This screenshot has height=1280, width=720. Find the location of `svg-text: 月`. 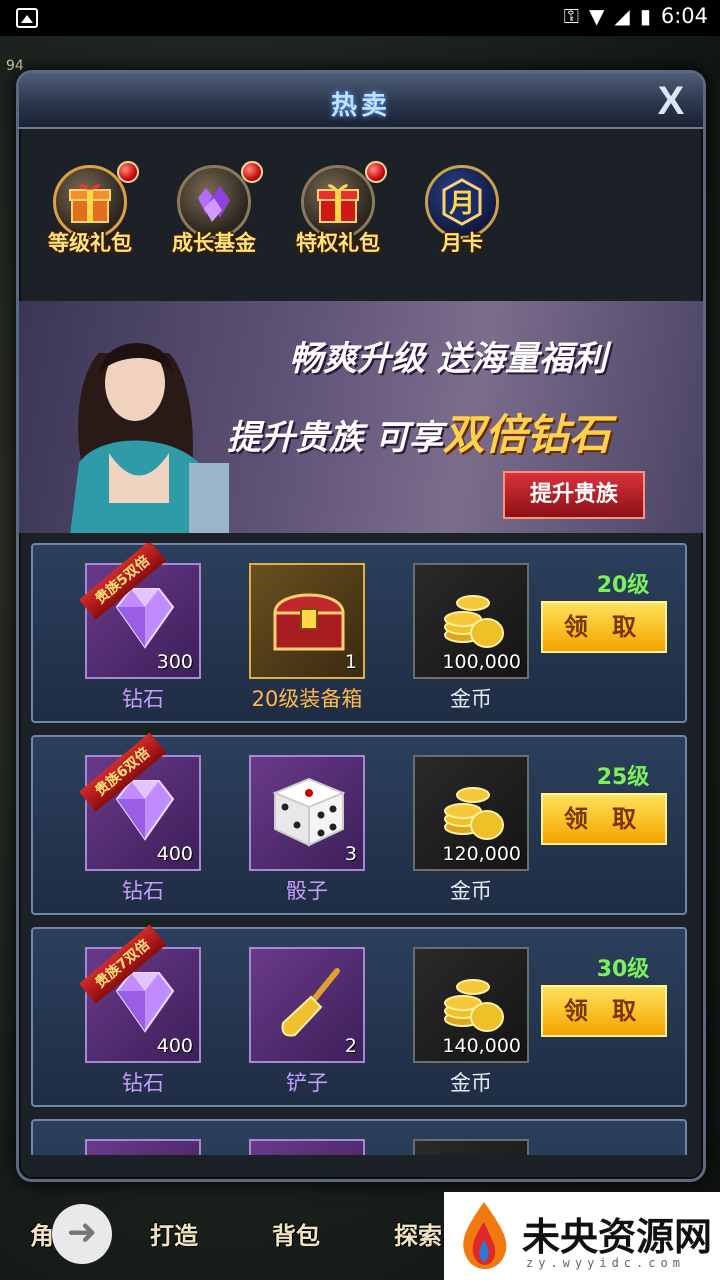

svg-text: 月 is located at coordinates (461, 204).